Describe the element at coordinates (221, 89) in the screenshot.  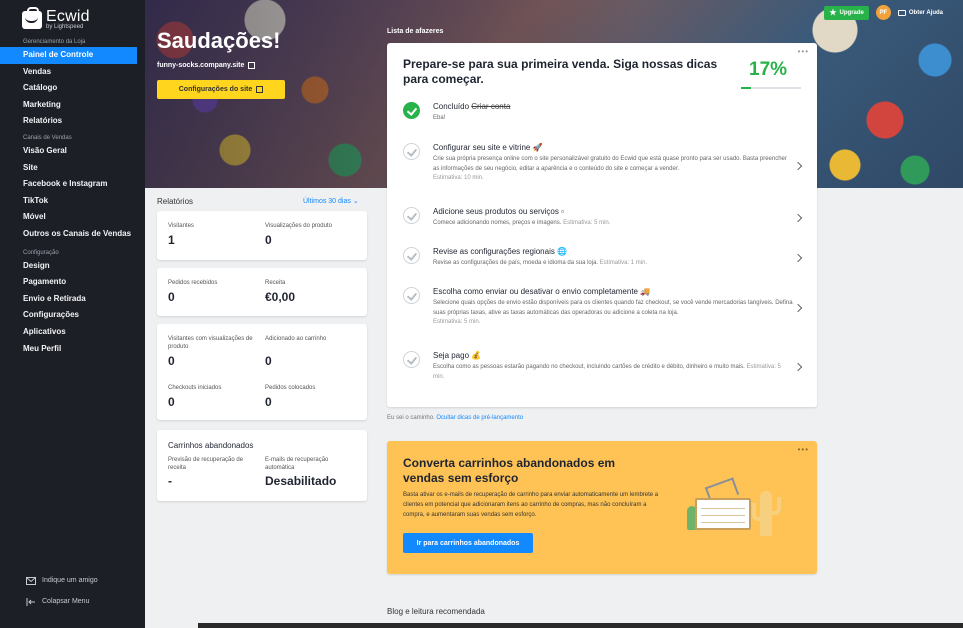
I see `site-settings-button: Configurações do site` at that location.